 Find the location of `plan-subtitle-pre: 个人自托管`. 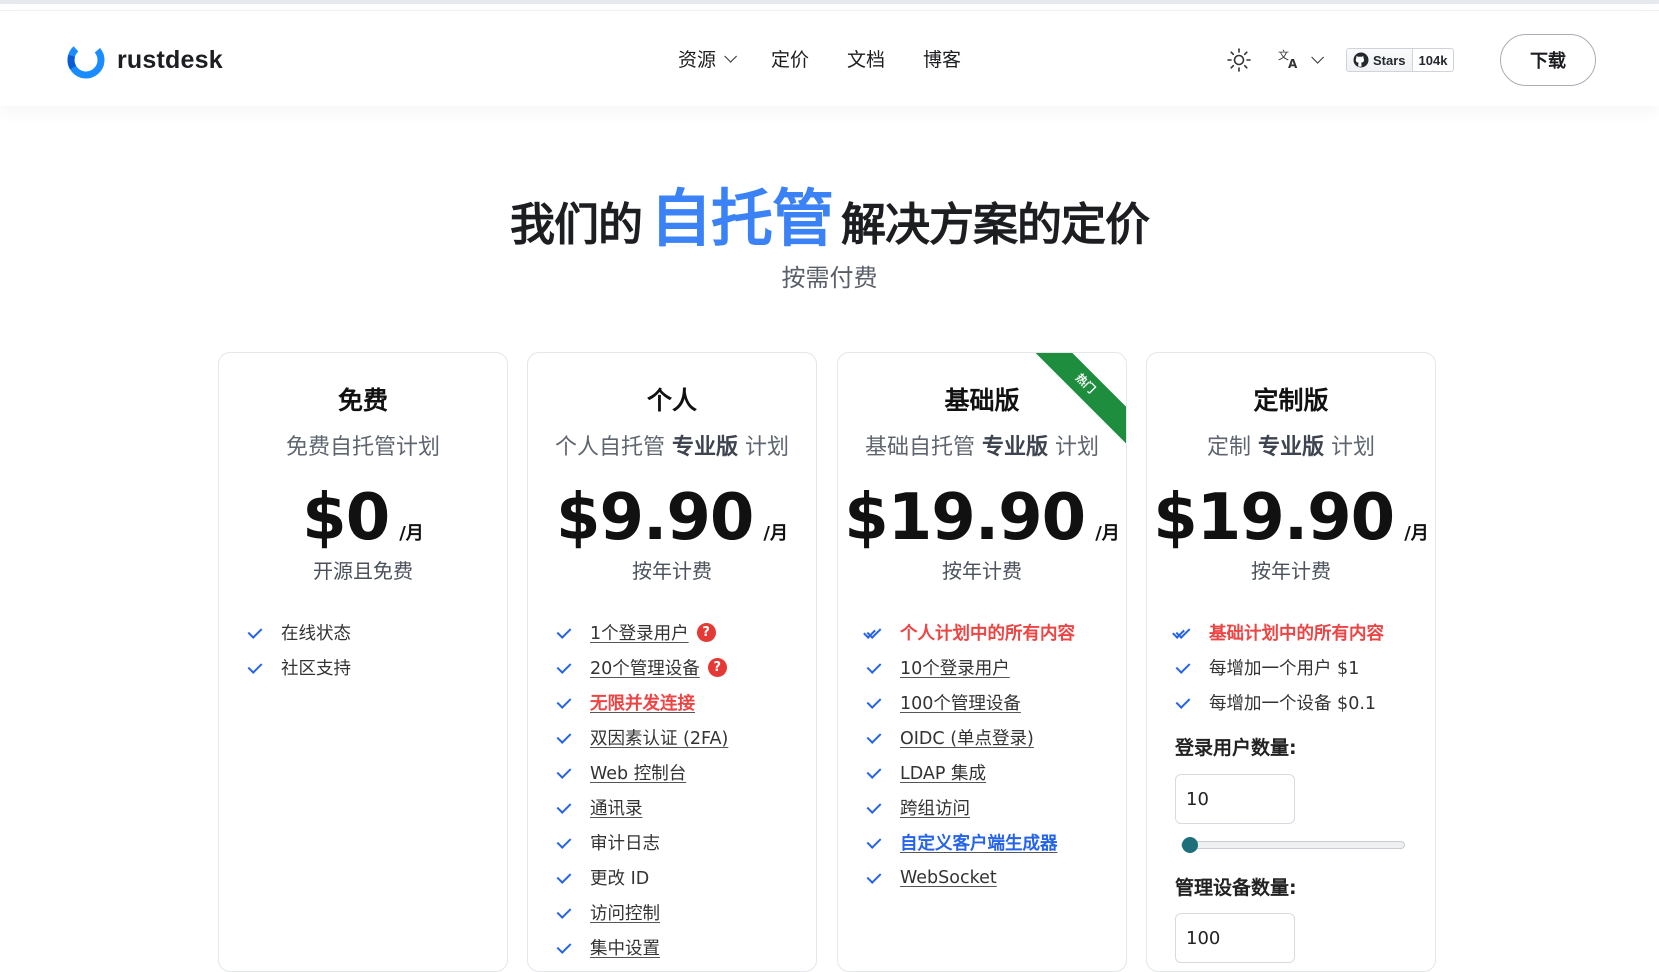

plan-subtitle-pre: 个人自托管 is located at coordinates (613, 447).